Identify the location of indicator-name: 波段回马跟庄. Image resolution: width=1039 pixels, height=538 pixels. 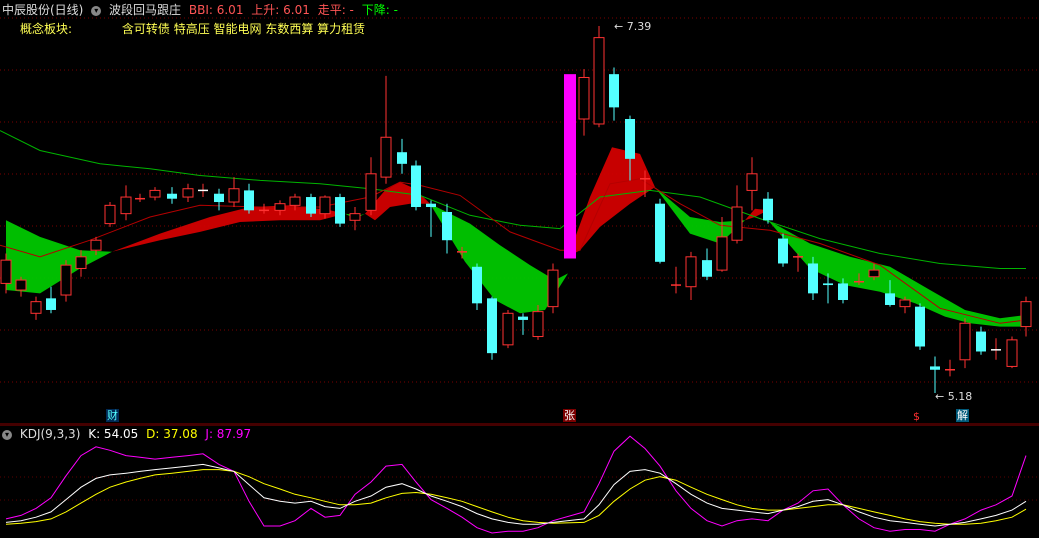
(145, 10).